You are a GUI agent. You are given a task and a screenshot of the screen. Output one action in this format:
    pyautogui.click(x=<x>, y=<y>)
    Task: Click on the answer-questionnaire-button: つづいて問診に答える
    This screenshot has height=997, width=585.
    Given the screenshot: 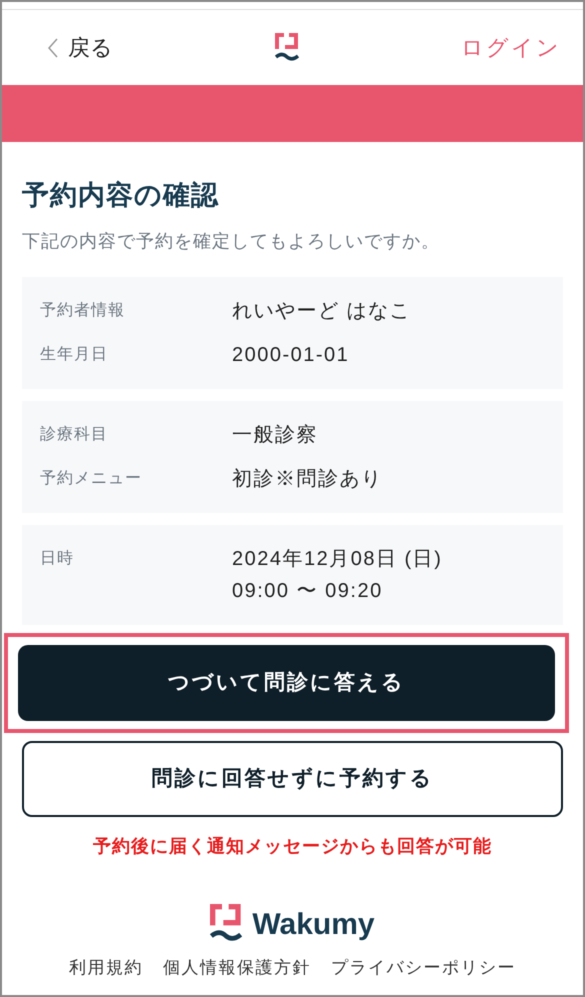 What is the action you would take?
    pyautogui.click(x=286, y=682)
    